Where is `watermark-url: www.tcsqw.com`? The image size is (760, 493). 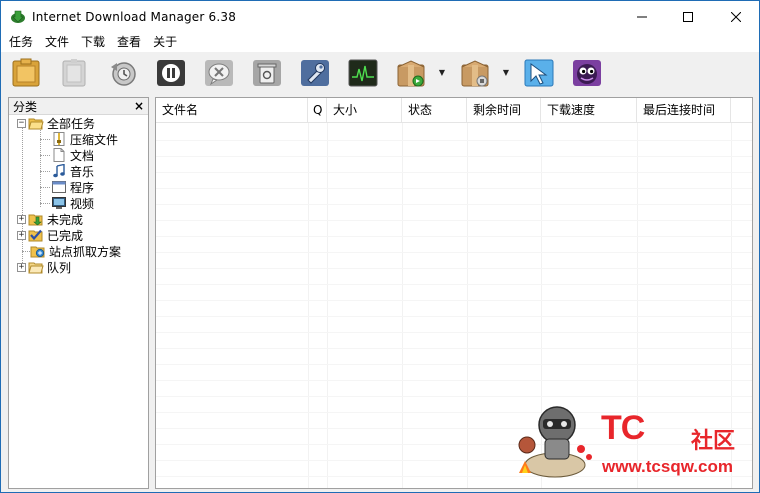 watermark-url: www.tcsqw.com is located at coordinates (667, 466).